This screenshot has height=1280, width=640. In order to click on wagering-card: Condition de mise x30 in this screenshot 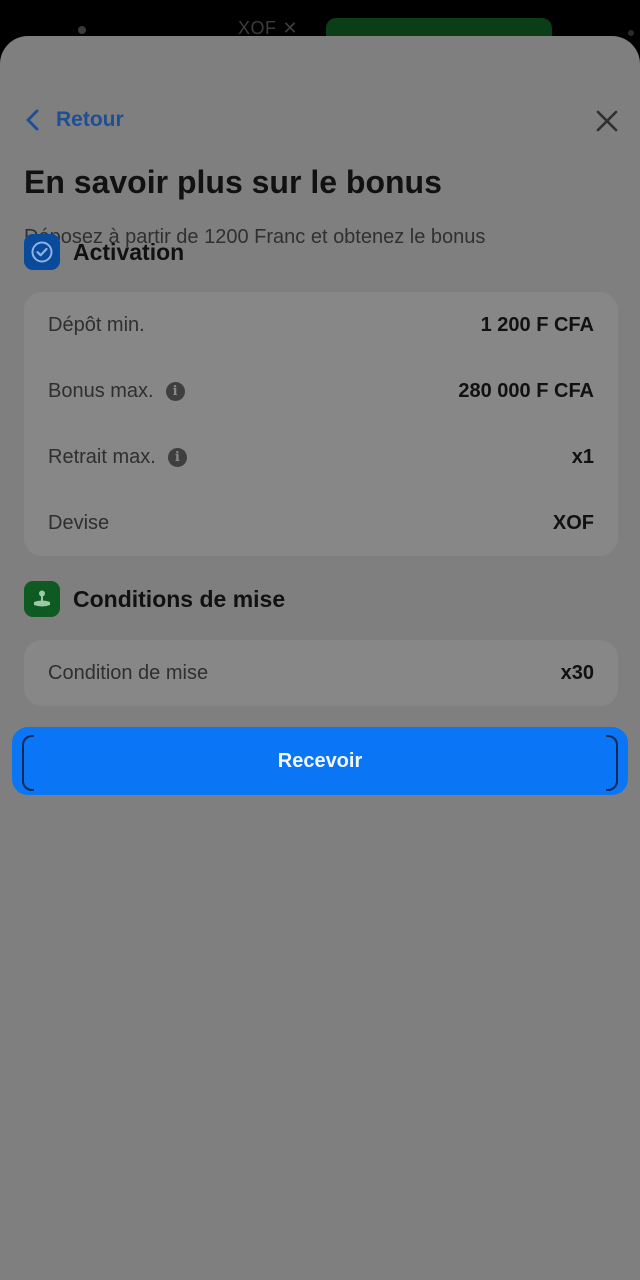, I will do `click(321, 673)`.